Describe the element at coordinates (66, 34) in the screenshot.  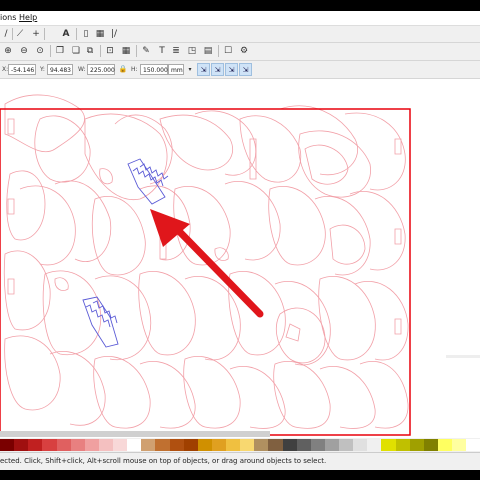
I see `text-tool-icon: A` at that location.